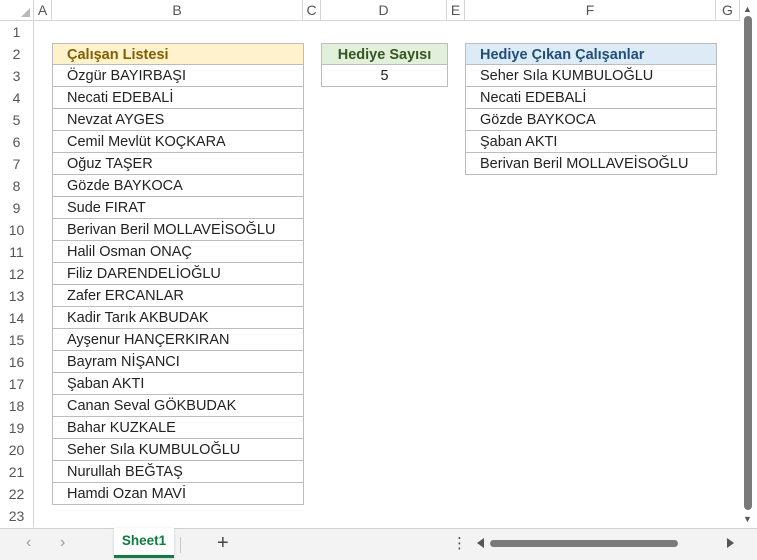 This screenshot has width=757, height=560. Describe the element at coordinates (178, 252) in the screenshot. I see `employee-name-cell: Halil Osman ONAÇ` at that location.